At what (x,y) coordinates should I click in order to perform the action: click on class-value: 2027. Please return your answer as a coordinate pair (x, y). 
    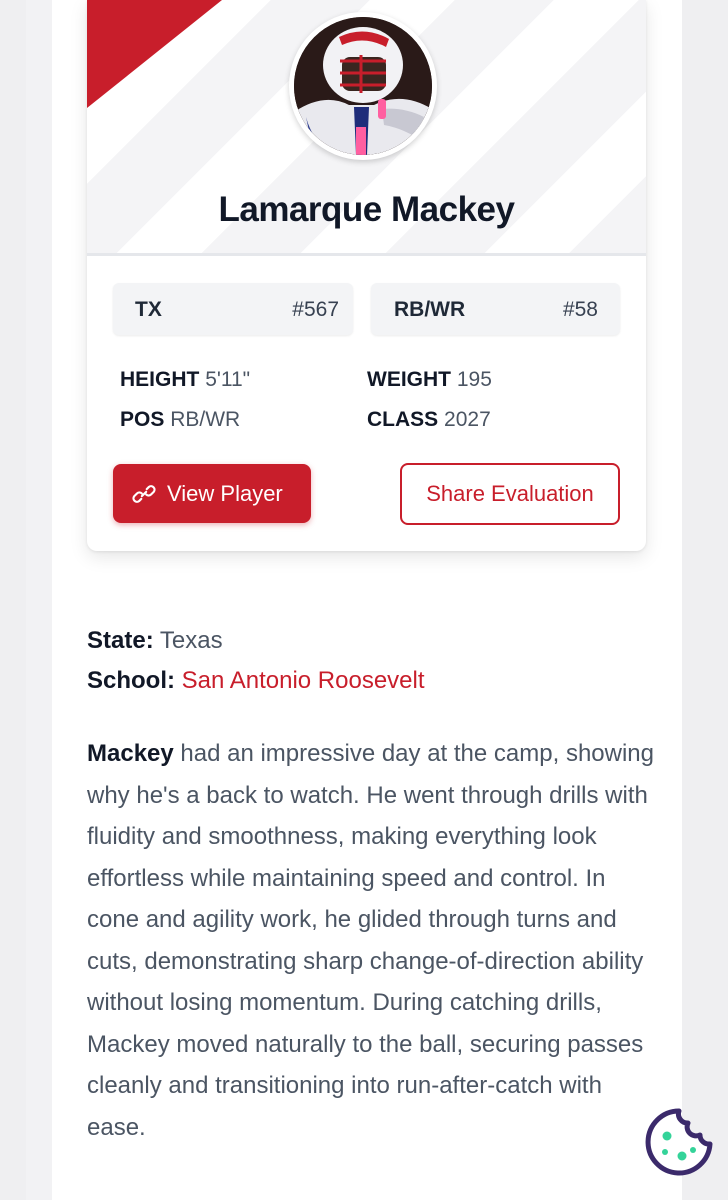
    Looking at the image, I should click on (467, 419).